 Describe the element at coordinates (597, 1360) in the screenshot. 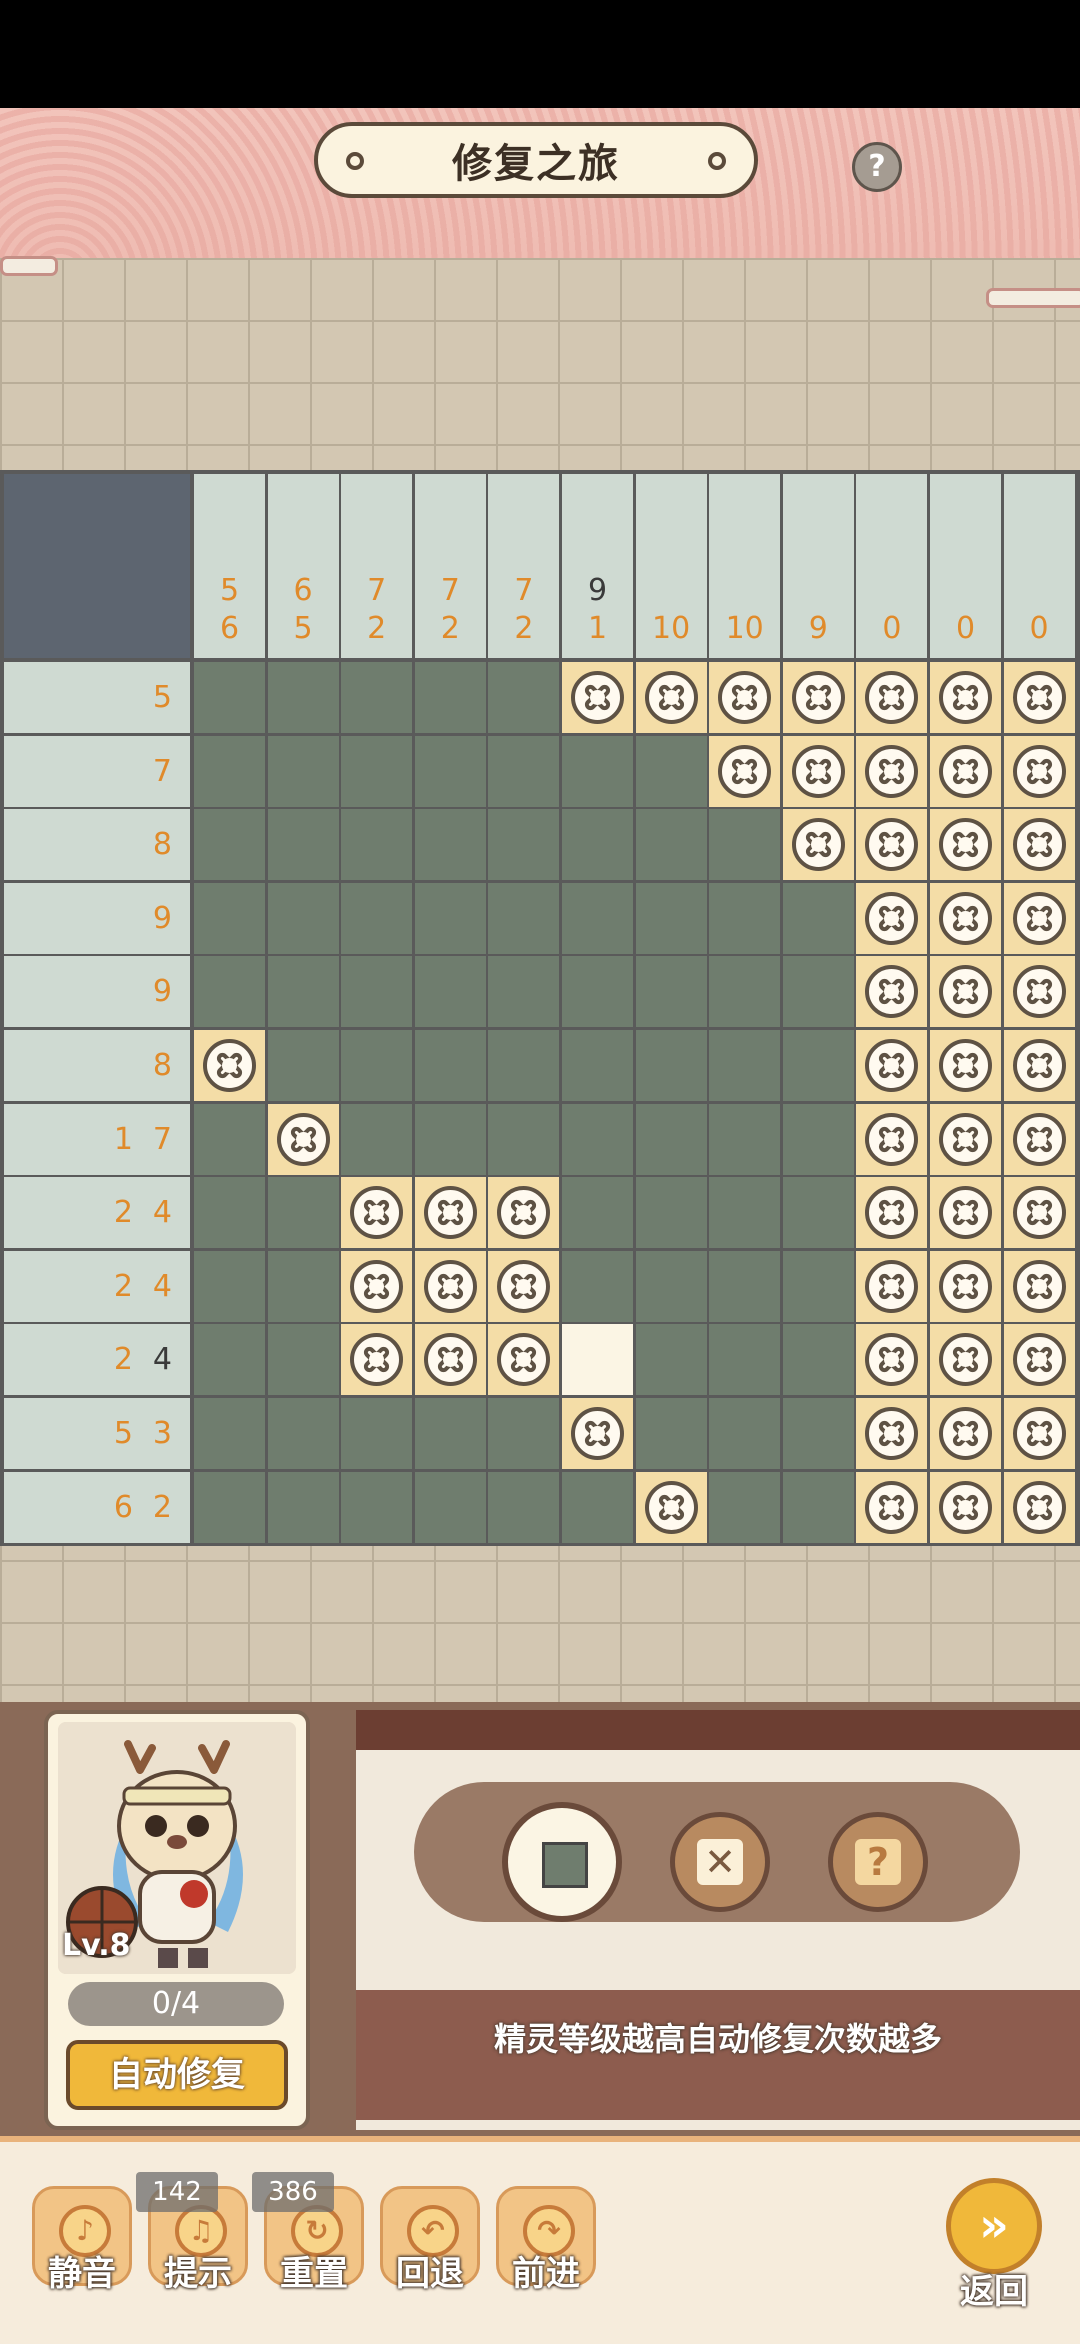

I see `empty-cell` at that location.